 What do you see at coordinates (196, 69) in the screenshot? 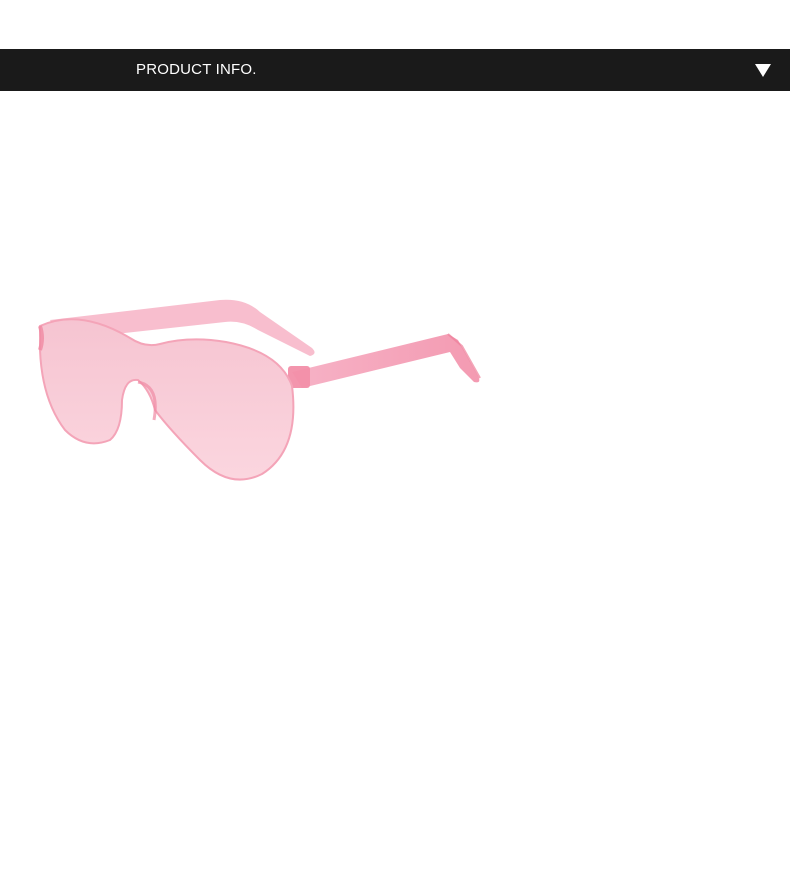
I see `section-title: PRODUCT INFO.` at bounding box center [196, 69].